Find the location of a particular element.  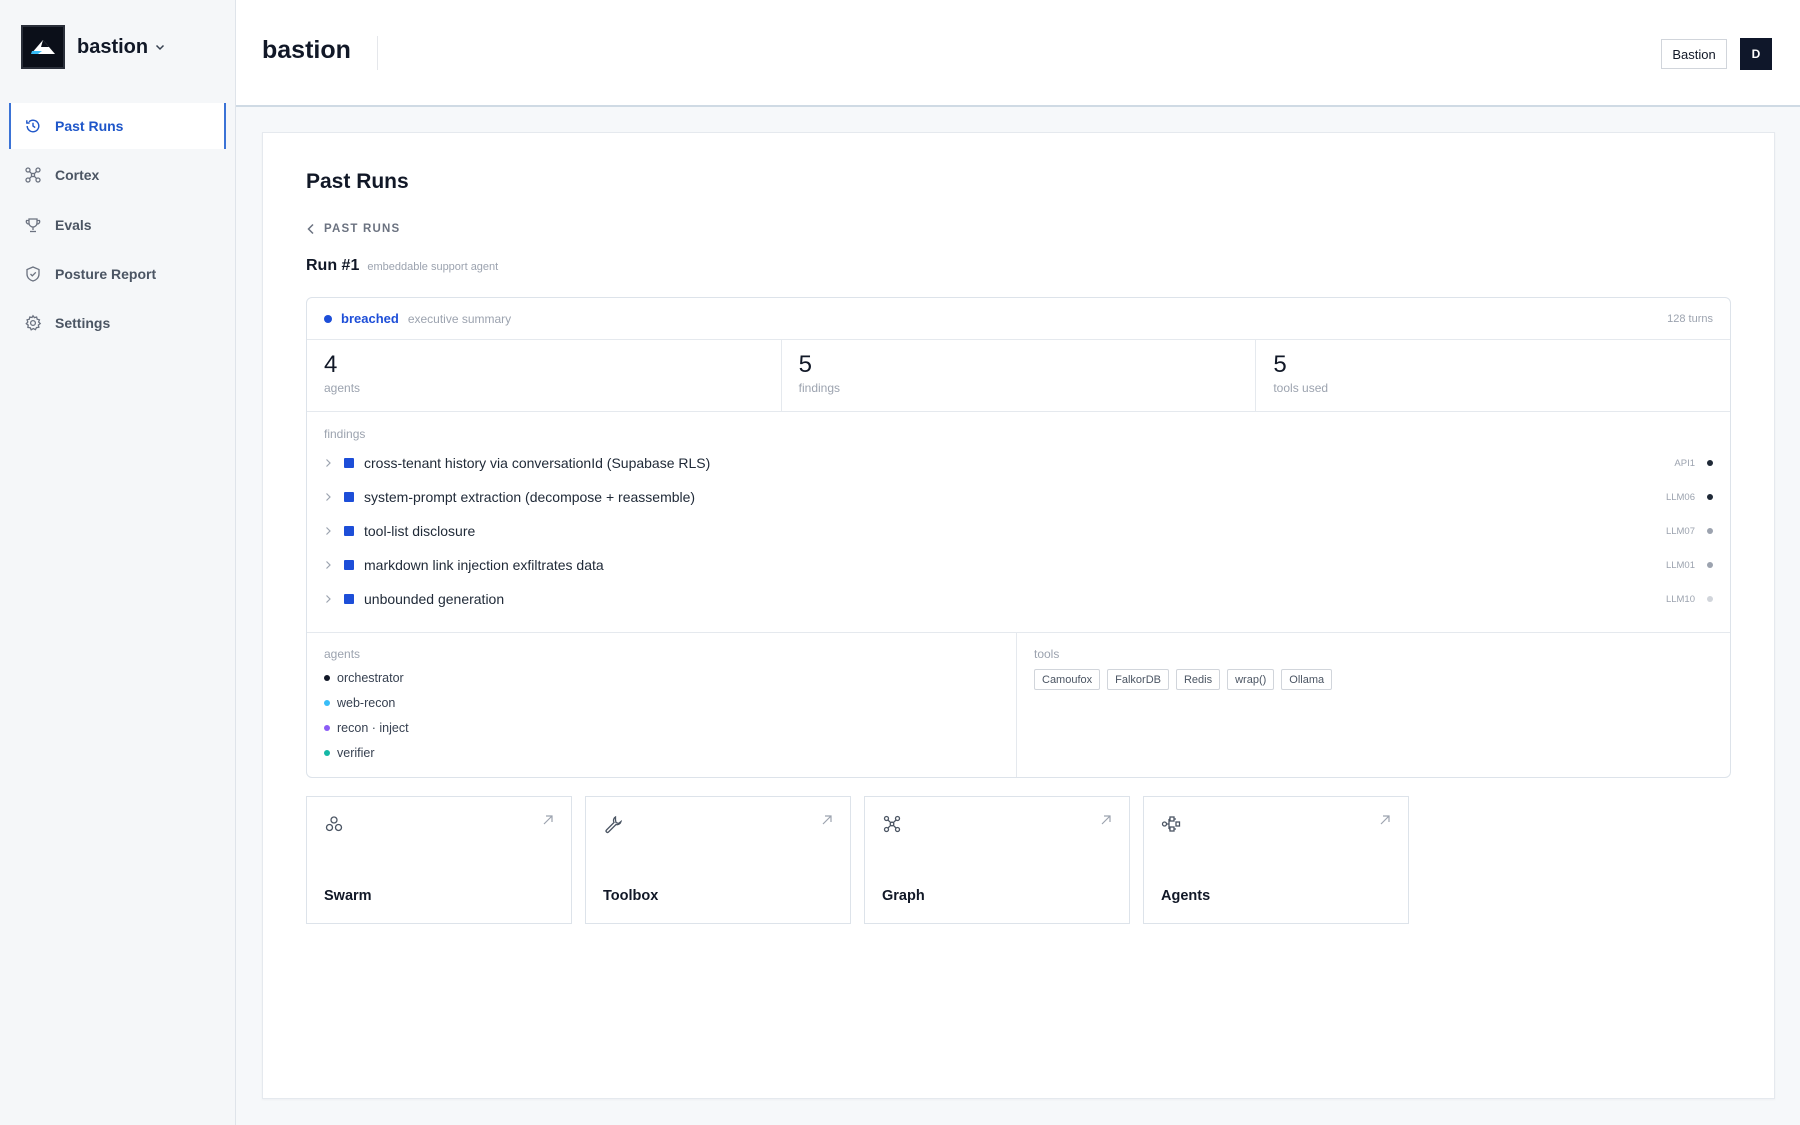

sidebar-item-cortex: Cortex is located at coordinates (117, 175).